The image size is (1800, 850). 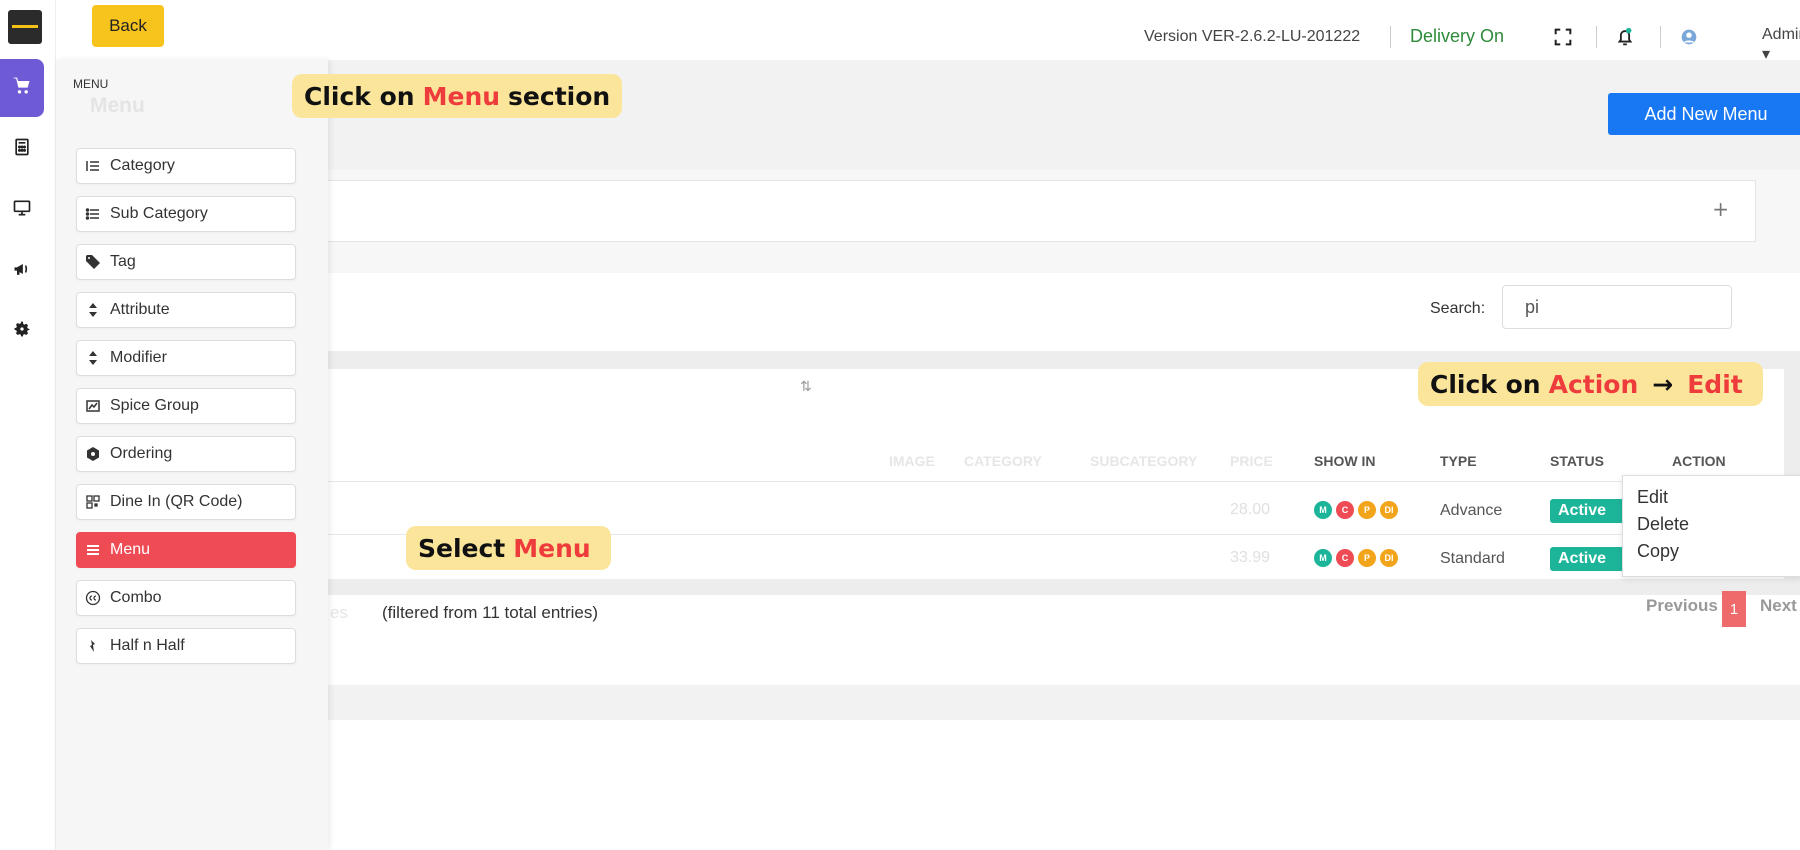 I want to click on hamburger-icon, so click(x=93, y=550).